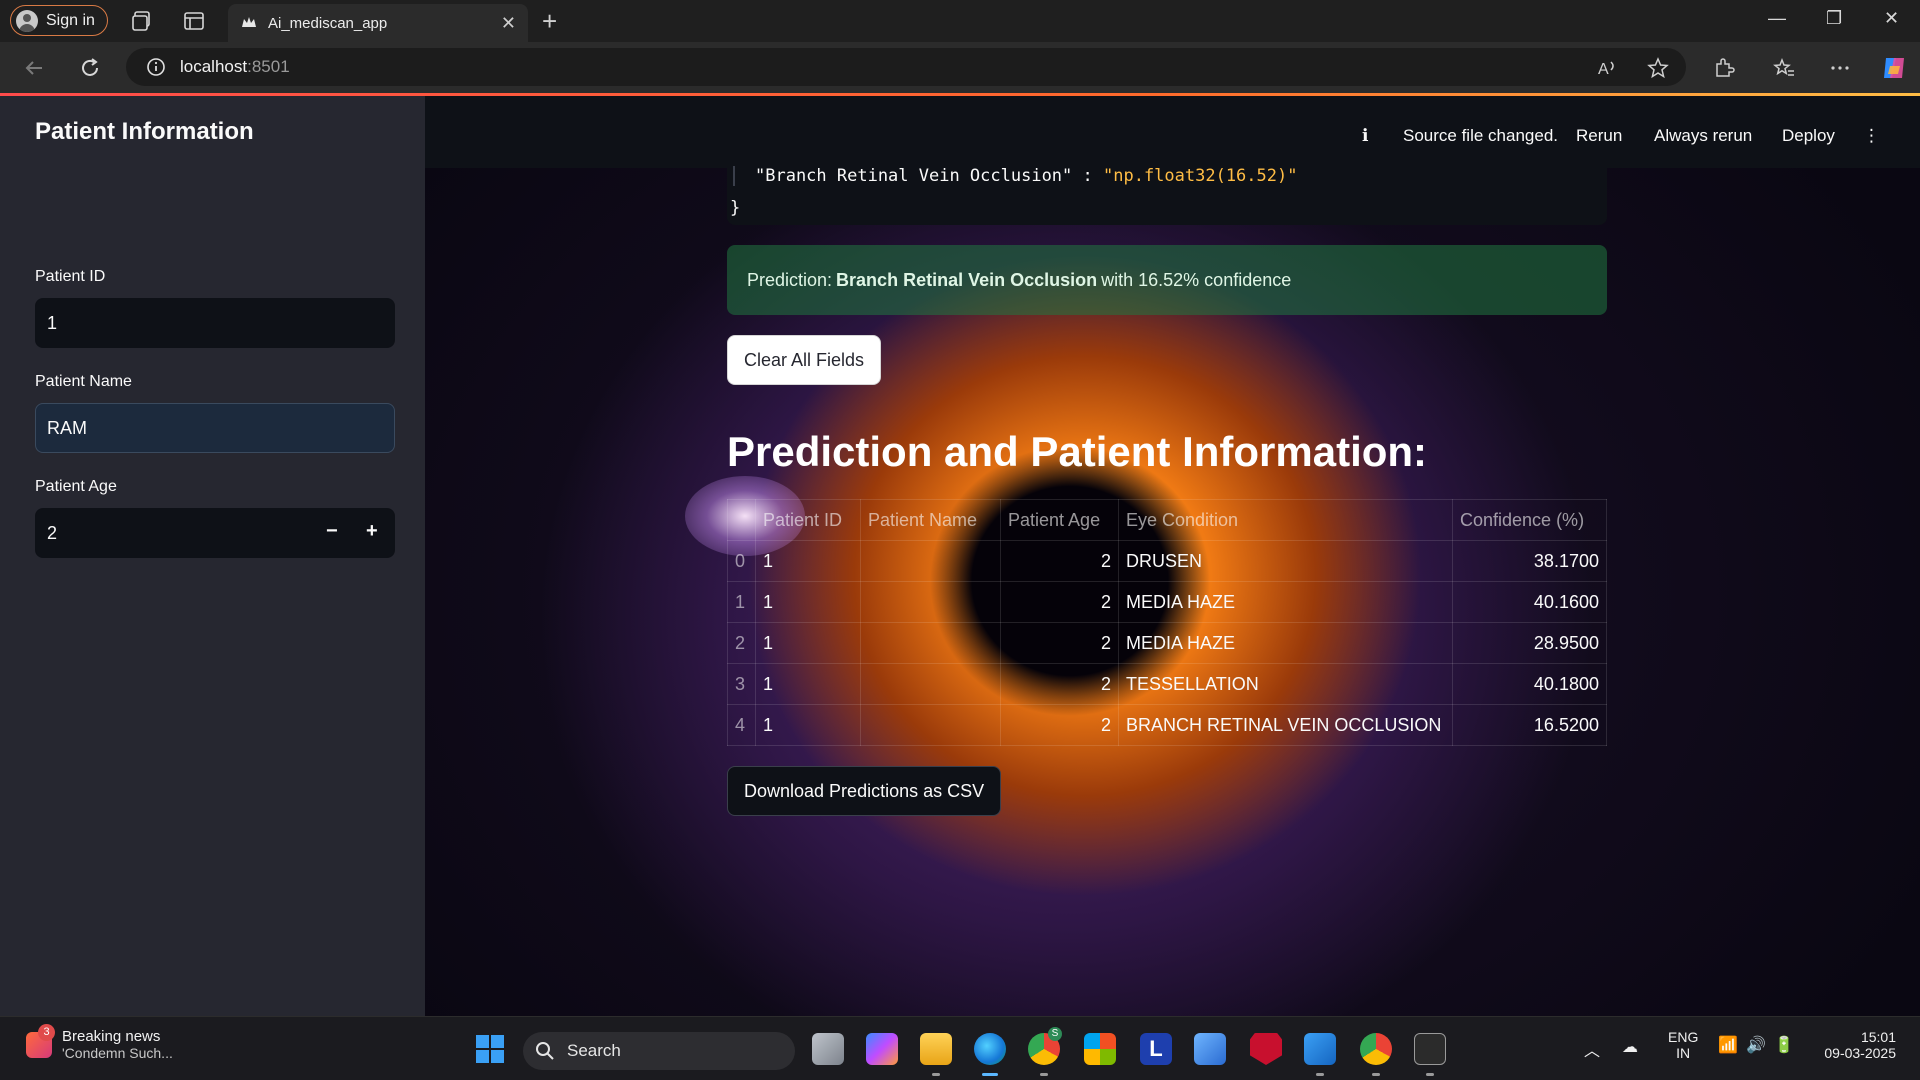  What do you see at coordinates (46, 1032) in the screenshot?
I see `news-badge: 3` at bounding box center [46, 1032].